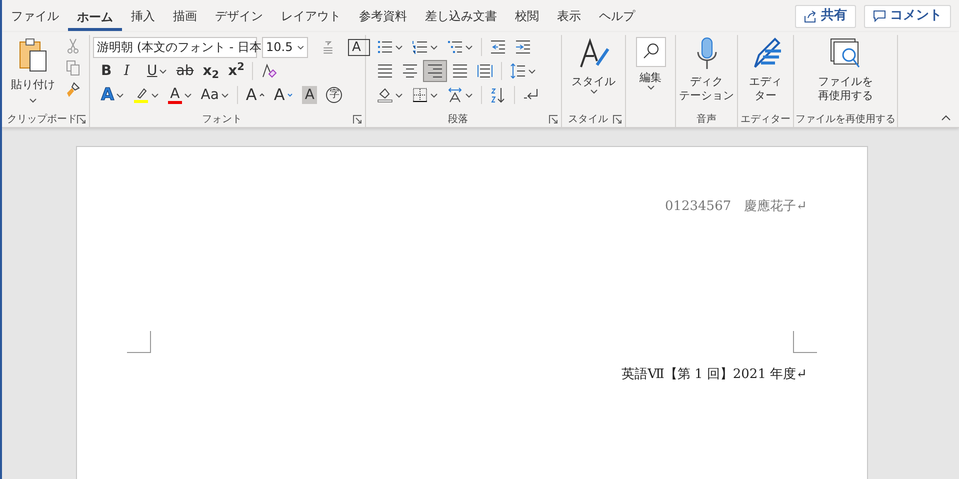 The image size is (959, 479). What do you see at coordinates (334, 95) in the screenshot?
I see `enclose-character-button: 字` at bounding box center [334, 95].